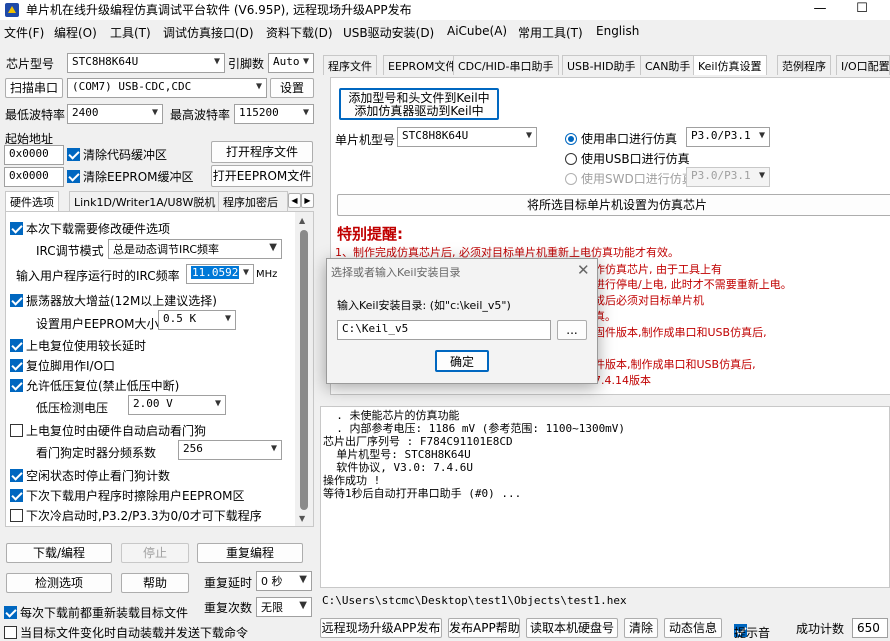  What do you see at coordinates (422, 65) in the screenshot?
I see `tab-eeprom-file: EEPROM文件` at bounding box center [422, 65].